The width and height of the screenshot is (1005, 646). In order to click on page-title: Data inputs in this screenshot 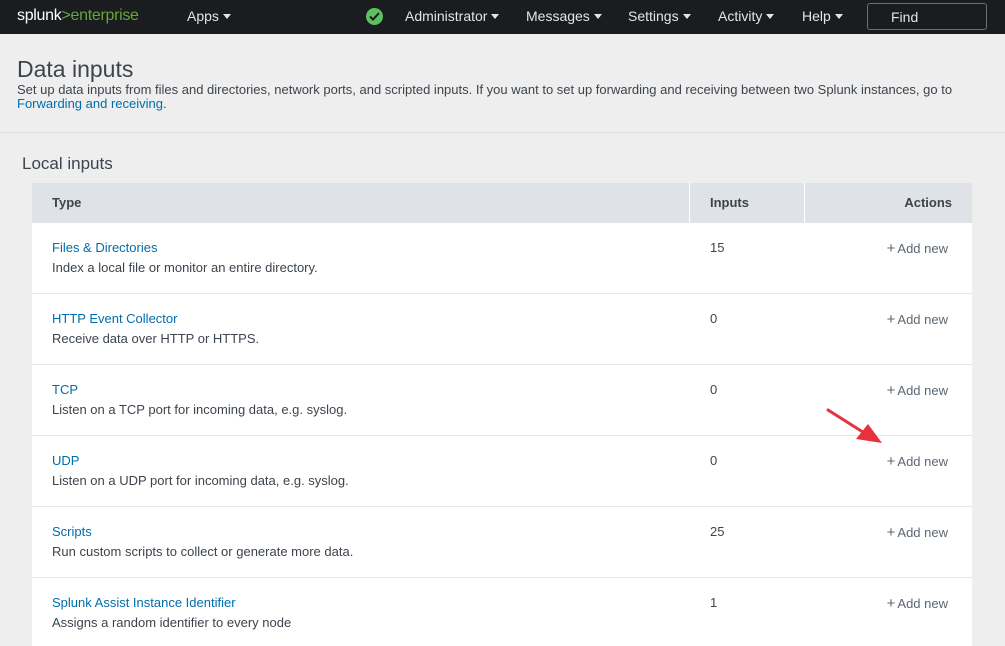, I will do `click(75, 69)`.